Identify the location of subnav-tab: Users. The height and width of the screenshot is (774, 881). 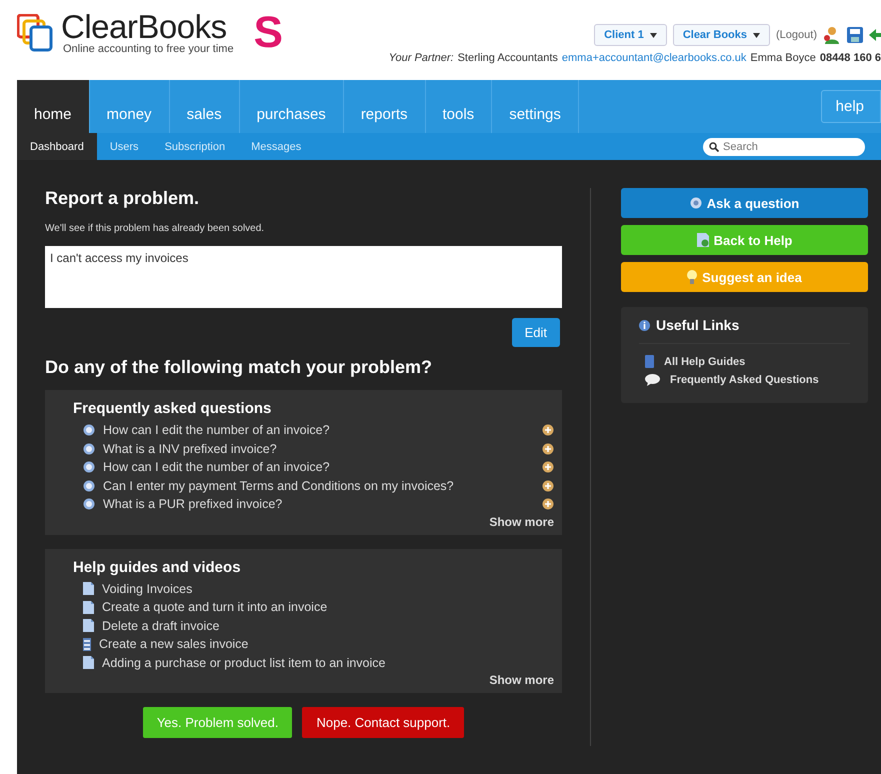
(124, 146).